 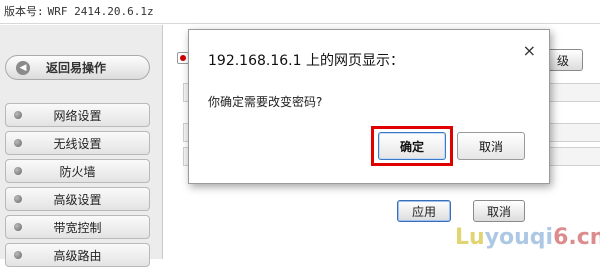 What do you see at coordinates (300, 12) in the screenshot?
I see `version-bar: 版本号: WRF 2414.20.6.1z` at bounding box center [300, 12].